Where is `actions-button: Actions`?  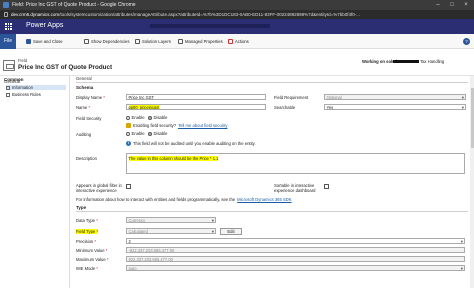 actions-button: Actions is located at coordinates (238, 41).